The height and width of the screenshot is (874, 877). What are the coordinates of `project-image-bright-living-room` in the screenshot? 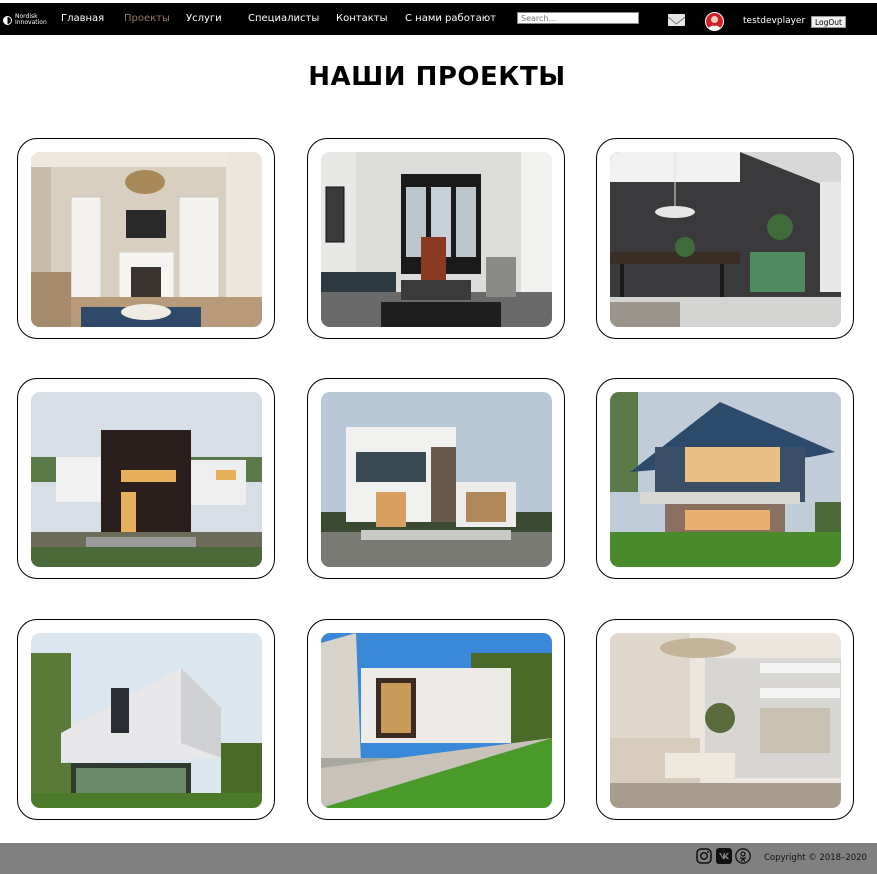 It's located at (725, 720).